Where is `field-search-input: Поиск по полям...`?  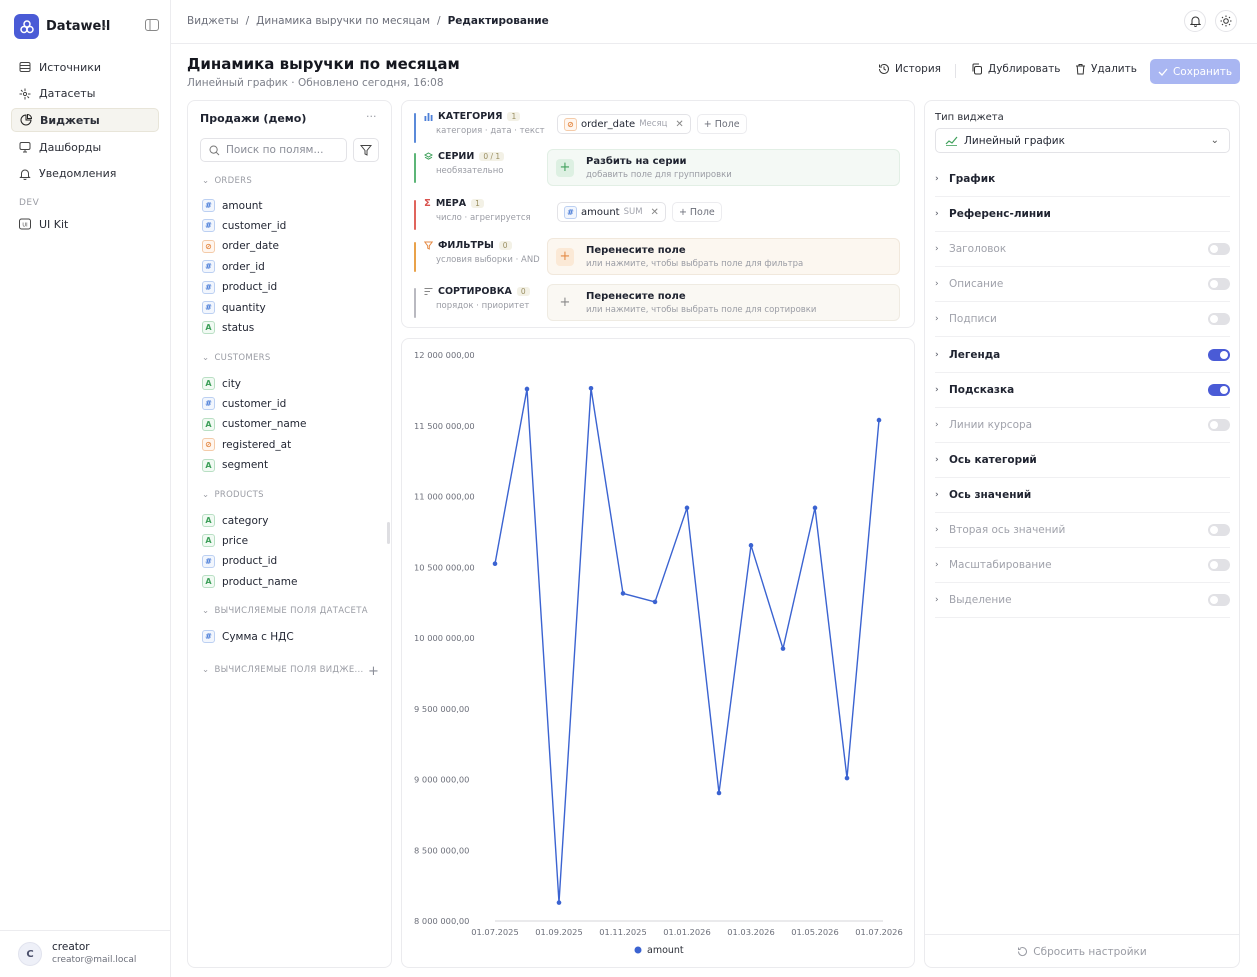
field-search-input: Поиск по полям... is located at coordinates (273, 150).